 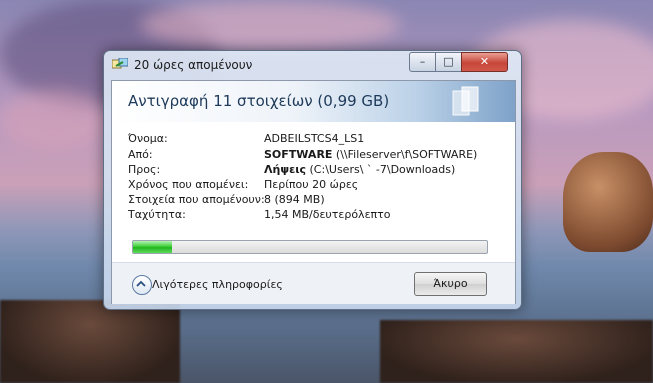 What do you see at coordinates (448, 62) in the screenshot?
I see `maximize-button: □` at bounding box center [448, 62].